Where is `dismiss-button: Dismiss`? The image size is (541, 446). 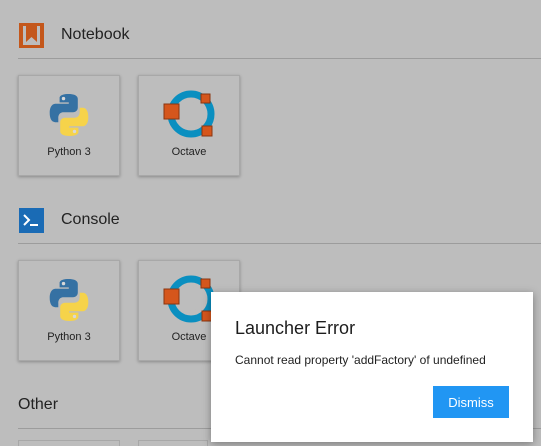 dismiss-button: Dismiss is located at coordinates (471, 402).